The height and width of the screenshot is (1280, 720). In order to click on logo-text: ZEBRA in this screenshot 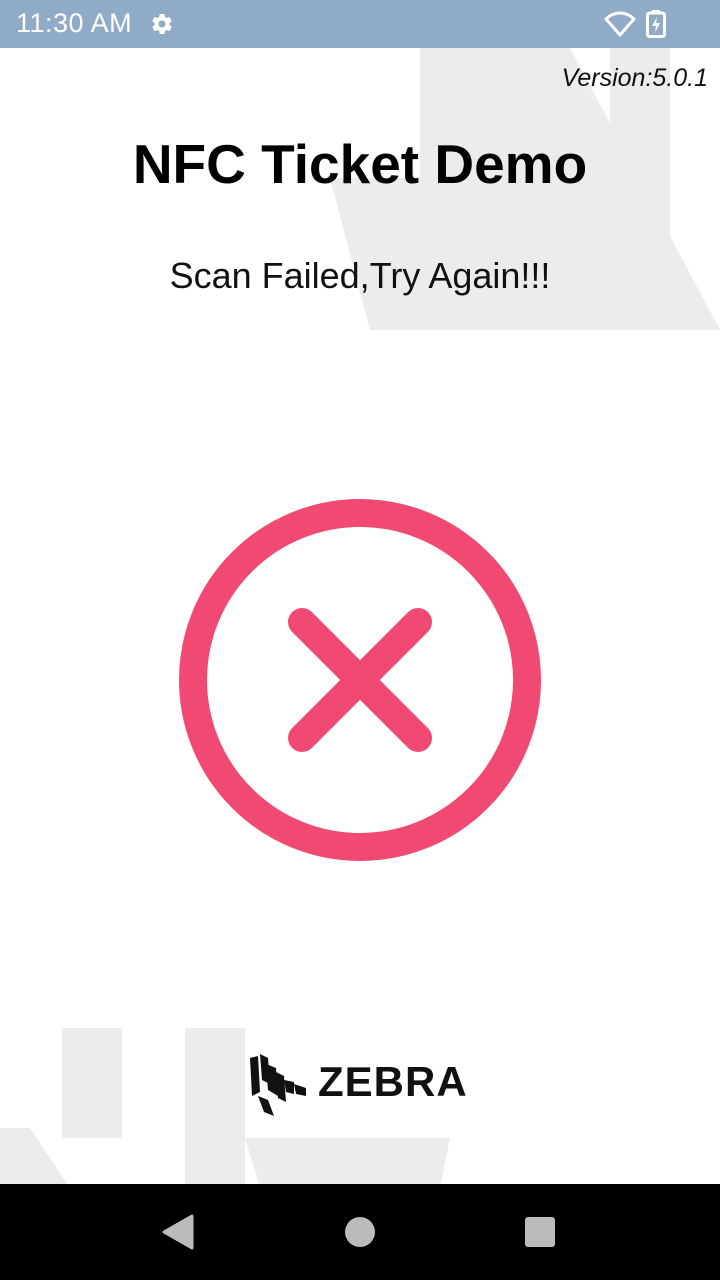, I will do `click(393, 1081)`.